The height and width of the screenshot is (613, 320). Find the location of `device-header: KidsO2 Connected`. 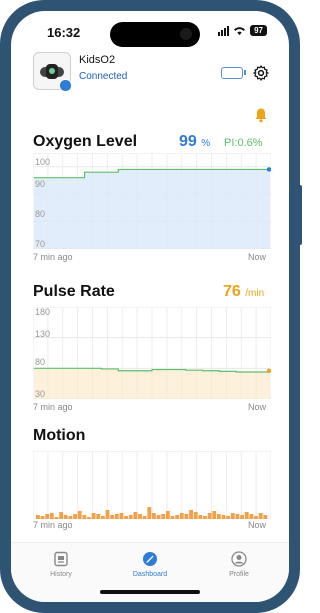

device-header: KidsO2 Connected is located at coordinates (150, 74).